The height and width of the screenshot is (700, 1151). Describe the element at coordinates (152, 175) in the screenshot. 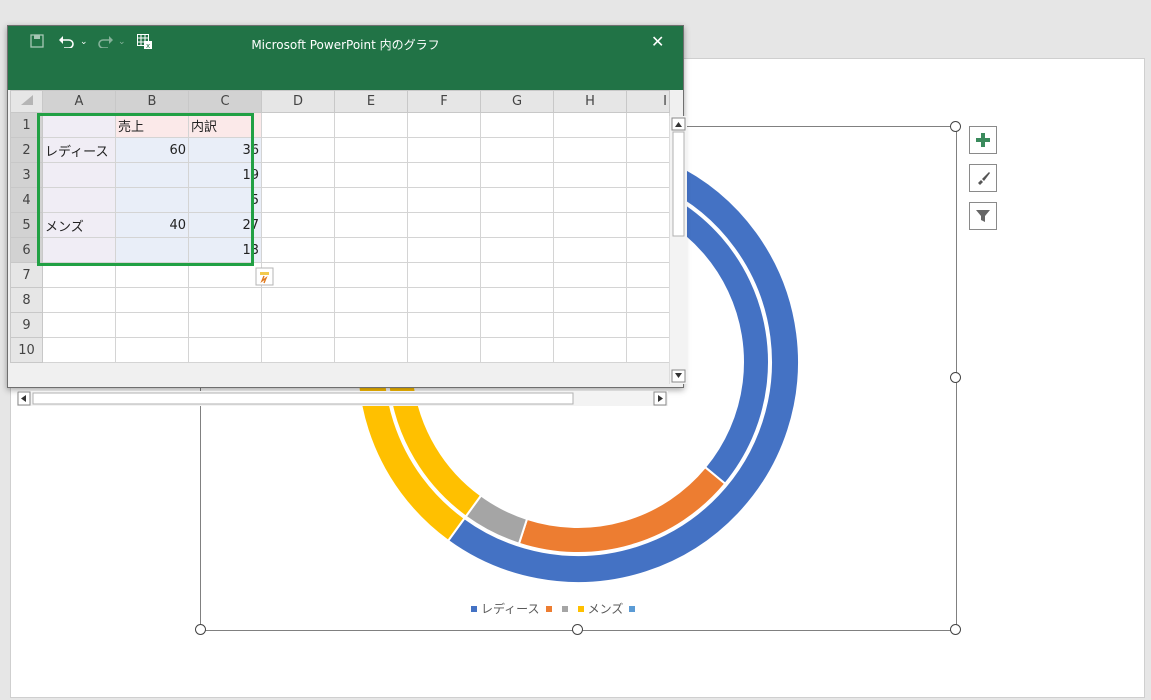

I see `cell-b3` at that location.